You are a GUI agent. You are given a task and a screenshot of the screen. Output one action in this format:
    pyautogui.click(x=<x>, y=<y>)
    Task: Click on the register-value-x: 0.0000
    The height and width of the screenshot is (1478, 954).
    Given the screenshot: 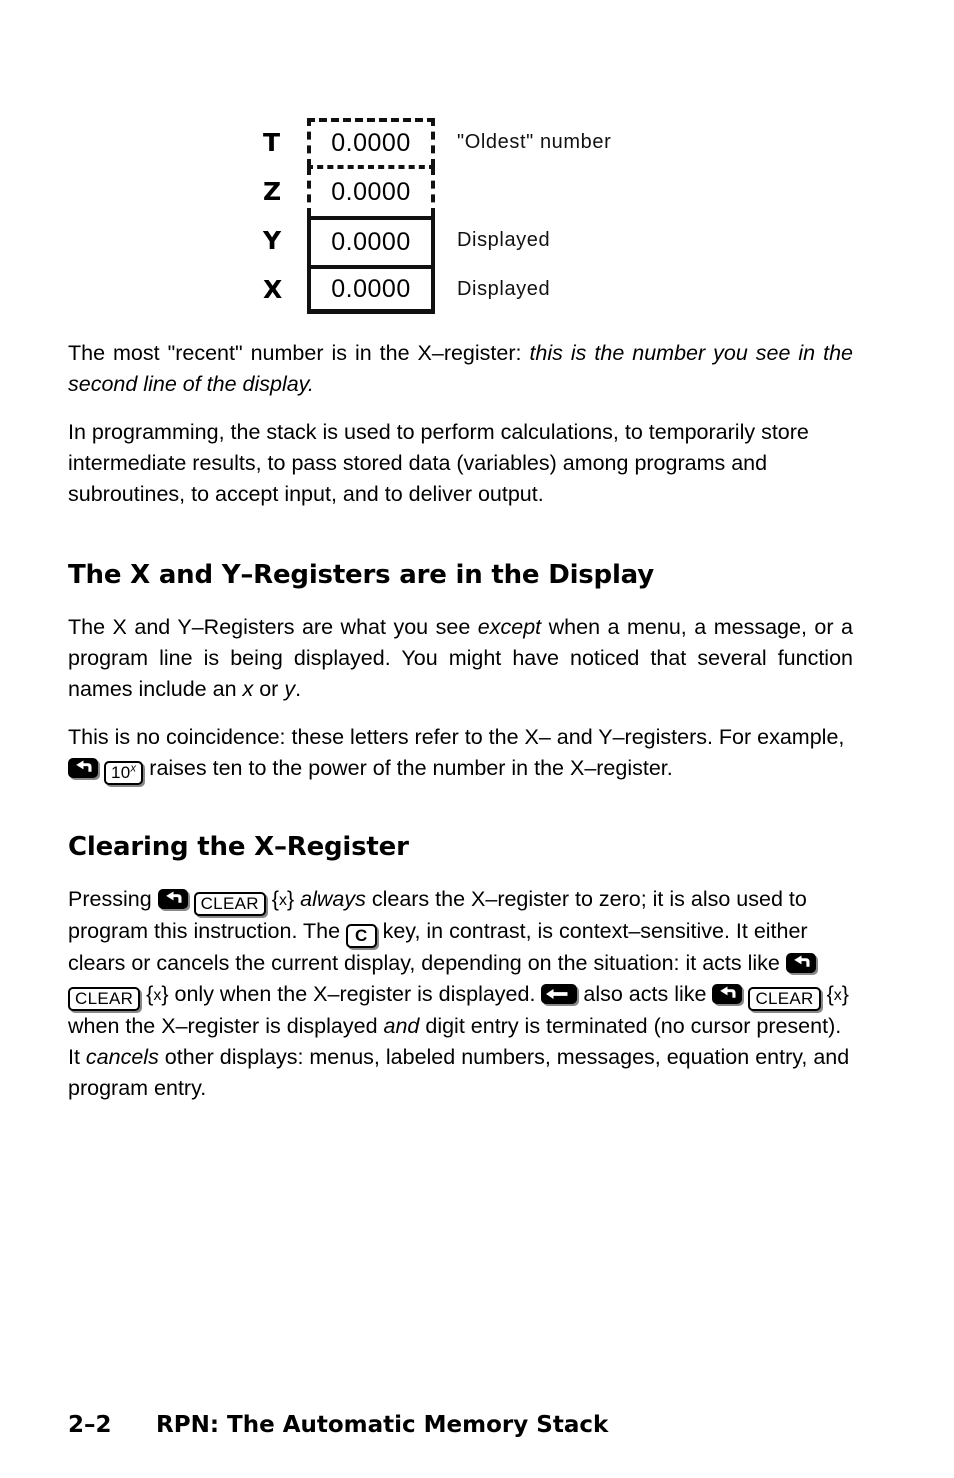 What is the action you would take?
    pyautogui.click(x=371, y=289)
    